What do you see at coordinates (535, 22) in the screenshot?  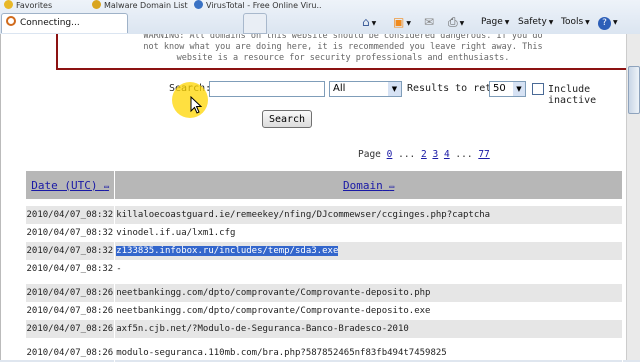 I see `safety-menu: Safety ▼` at bounding box center [535, 22].